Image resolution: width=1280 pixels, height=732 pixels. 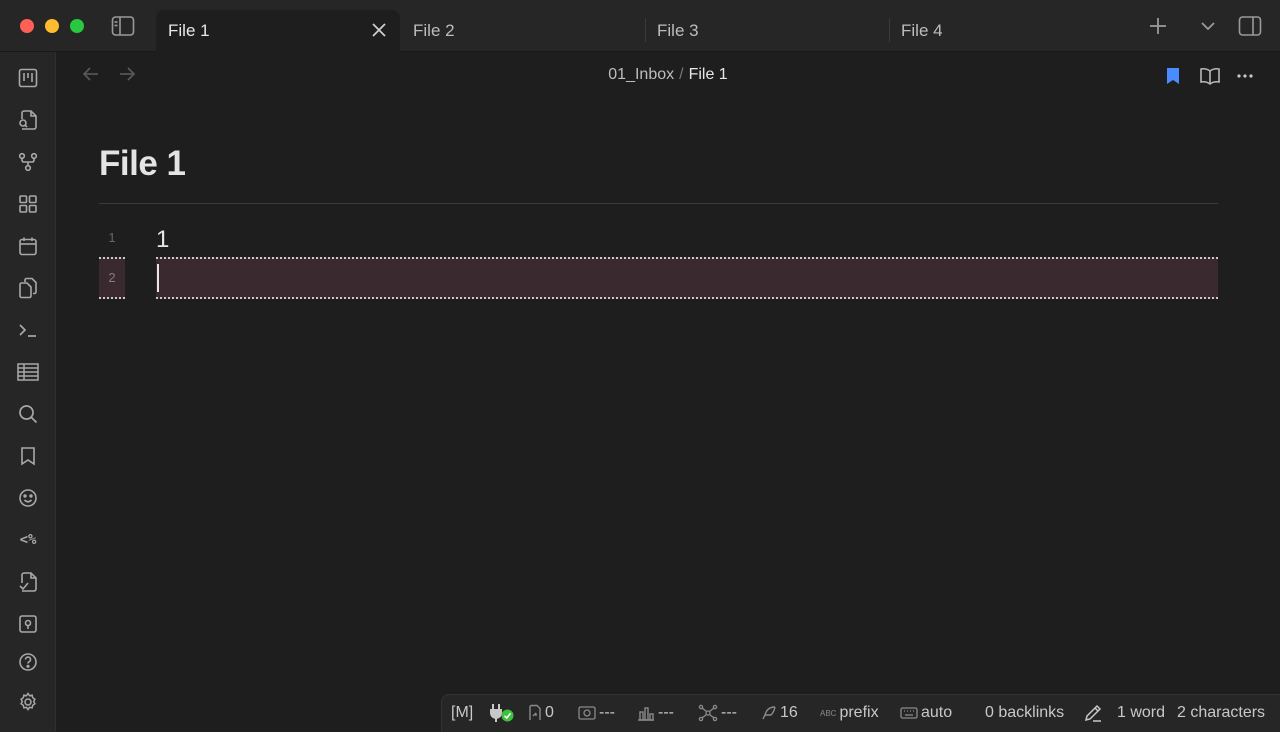 I want to click on backlinks-text: 0 backlinks, so click(x=1025, y=712).